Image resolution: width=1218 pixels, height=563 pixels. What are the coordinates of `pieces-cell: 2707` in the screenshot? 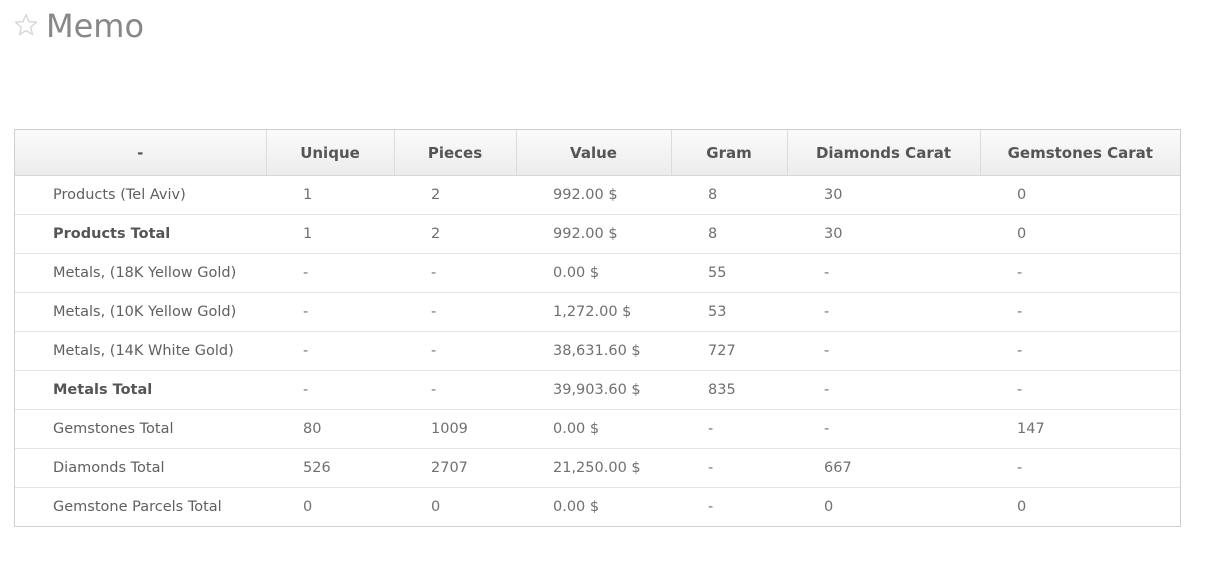 It's located at (455, 468).